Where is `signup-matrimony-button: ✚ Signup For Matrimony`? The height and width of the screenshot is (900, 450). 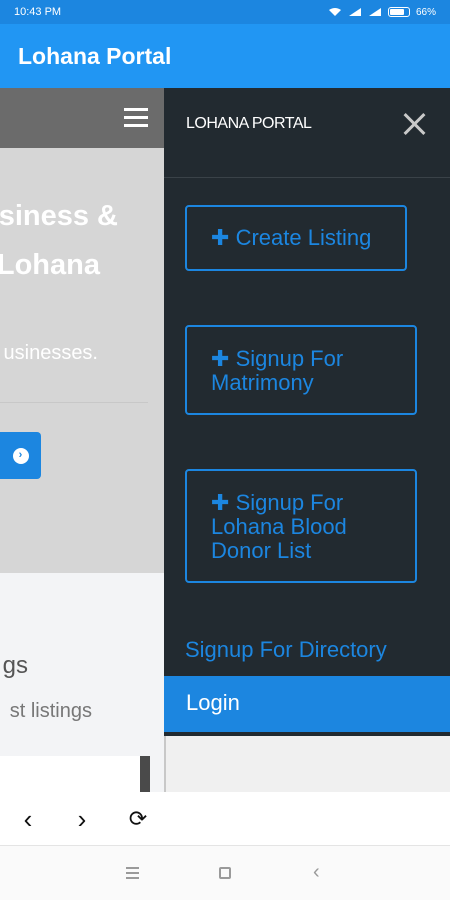 signup-matrimony-button: ✚ Signup For Matrimony is located at coordinates (301, 370).